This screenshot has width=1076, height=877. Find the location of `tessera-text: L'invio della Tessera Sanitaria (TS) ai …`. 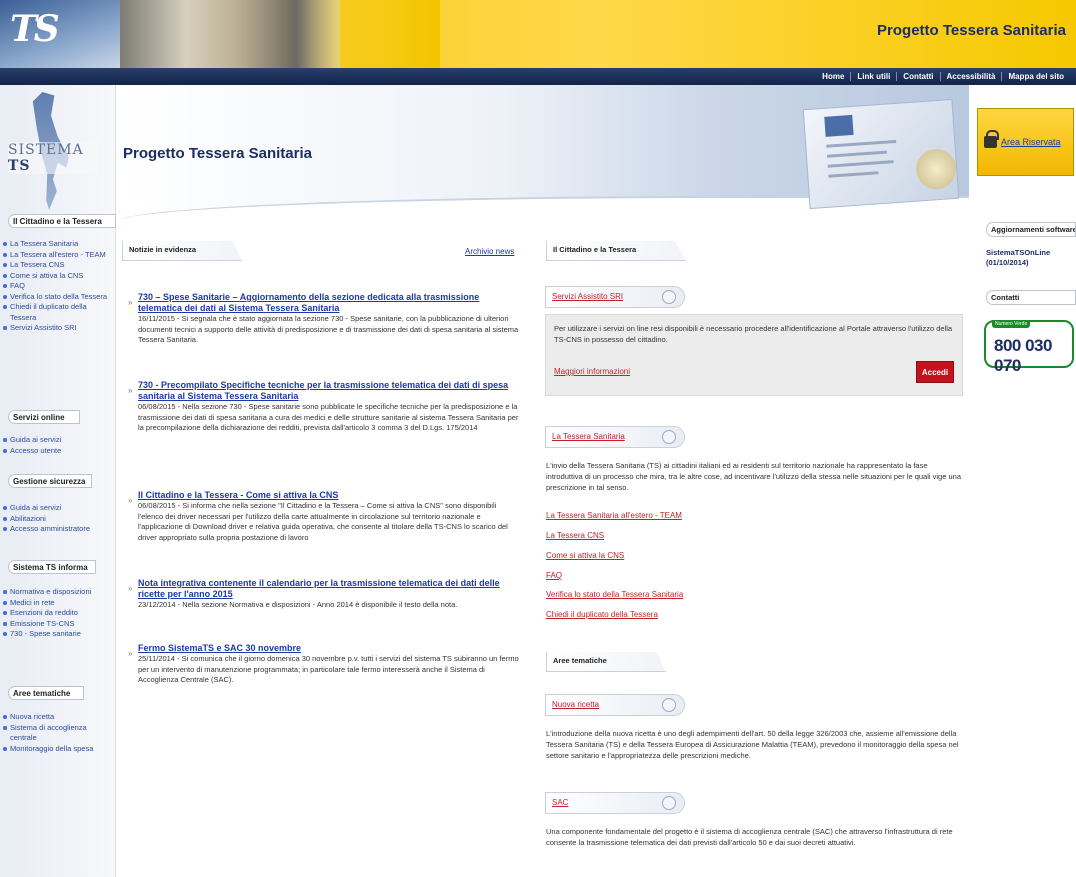

tessera-text: L'invio della Tessera Sanitaria (TS) ai … is located at coordinates (753, 476).